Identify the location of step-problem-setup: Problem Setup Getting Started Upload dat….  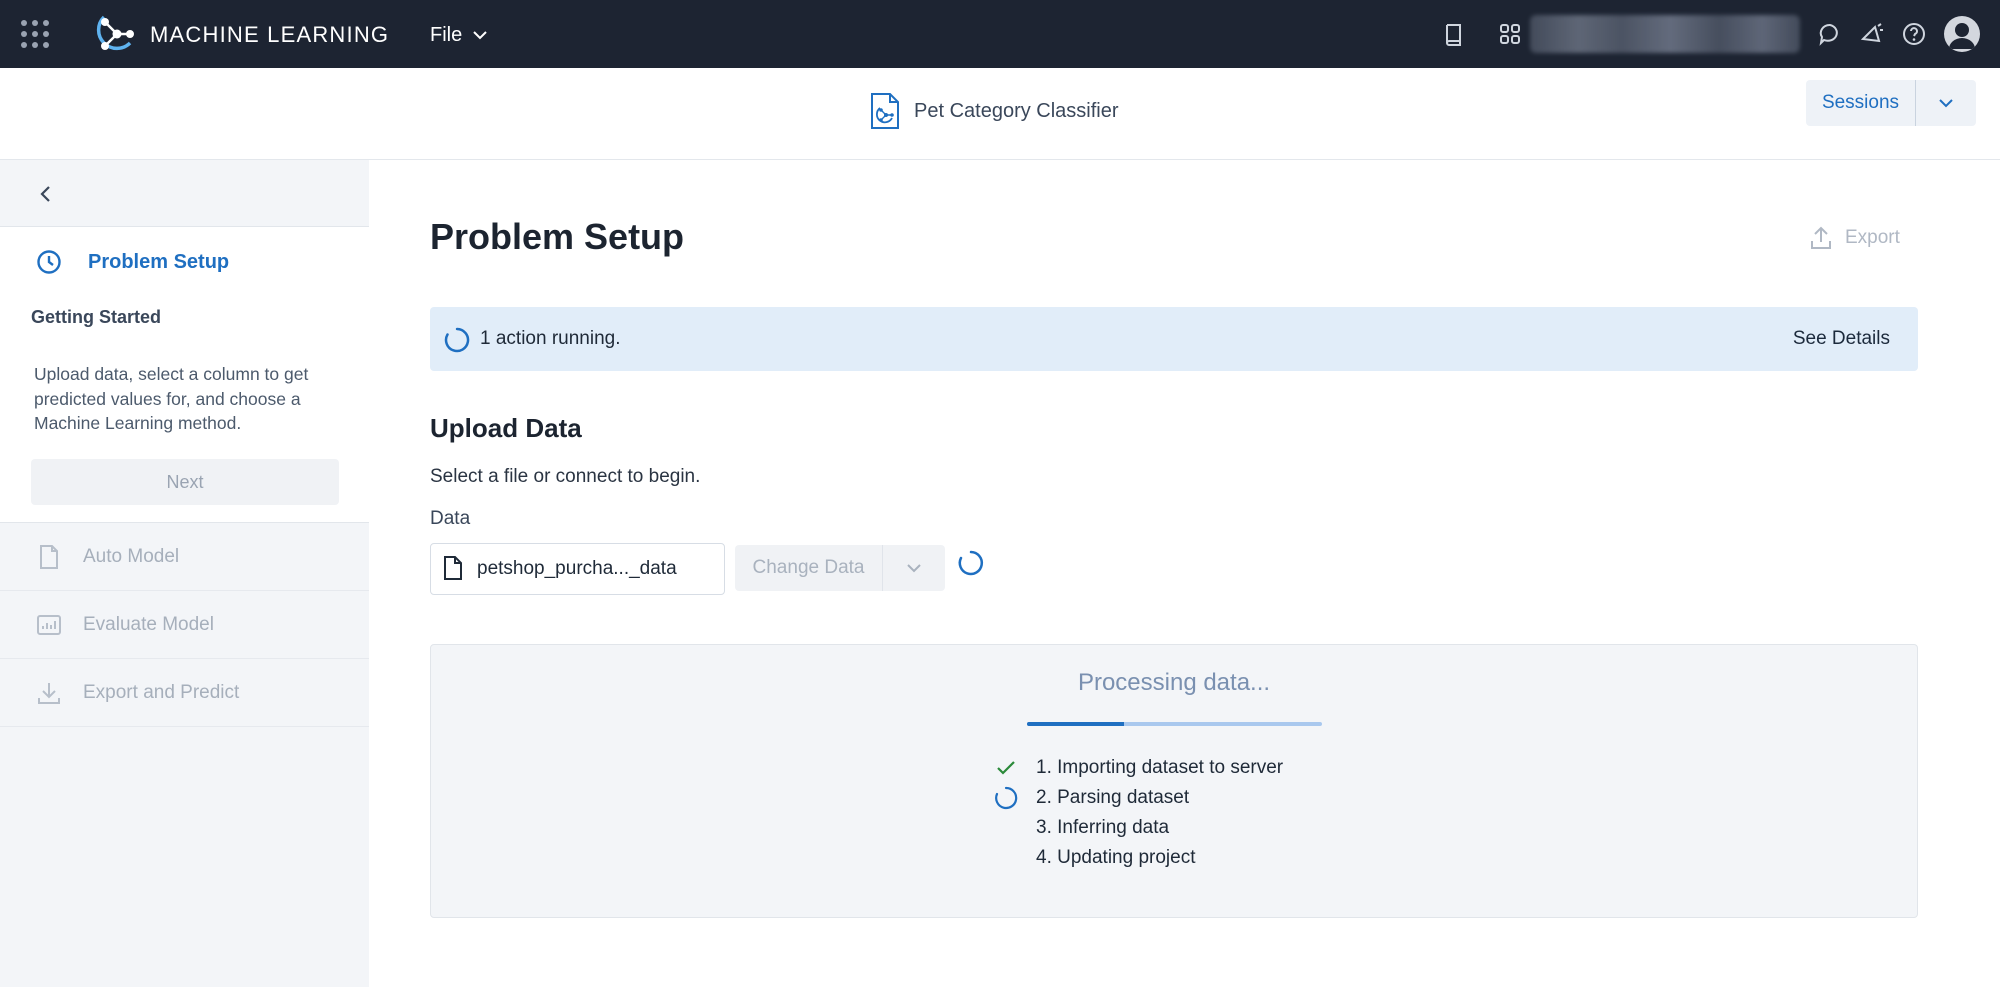
(184, 375).